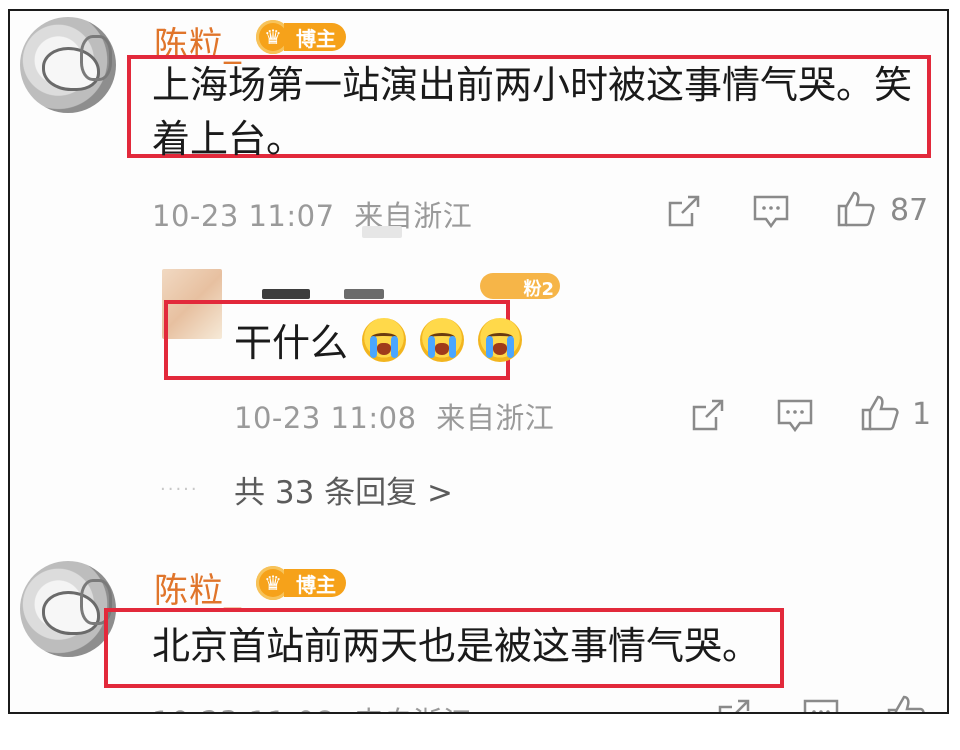 The width and height of the screenshot is (960, 750). What do you see at coordinates (198, 587) in the screenshot?
I see `comment-username: 陈粒_` at bounding box center [198, 587].